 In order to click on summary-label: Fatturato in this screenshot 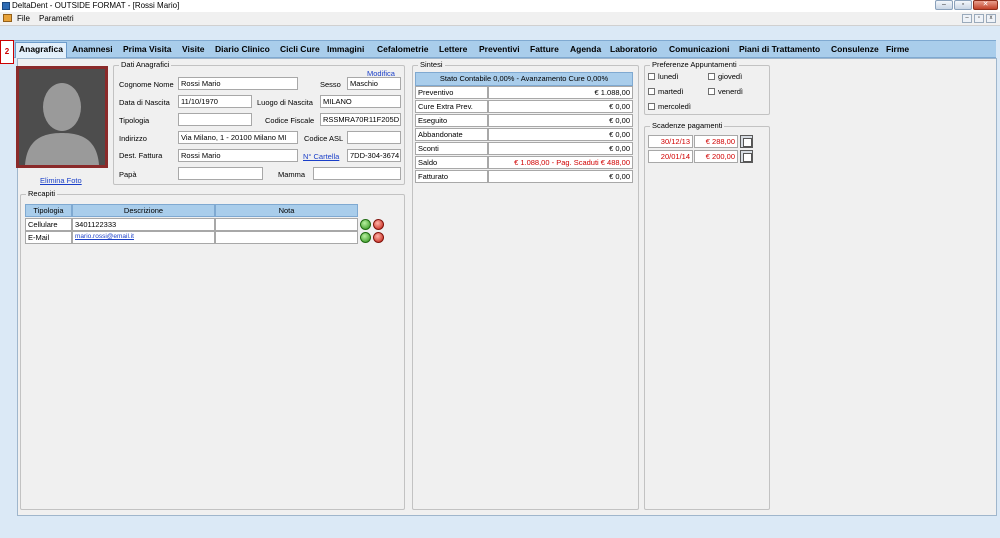, I will do `click(451, 176)`.